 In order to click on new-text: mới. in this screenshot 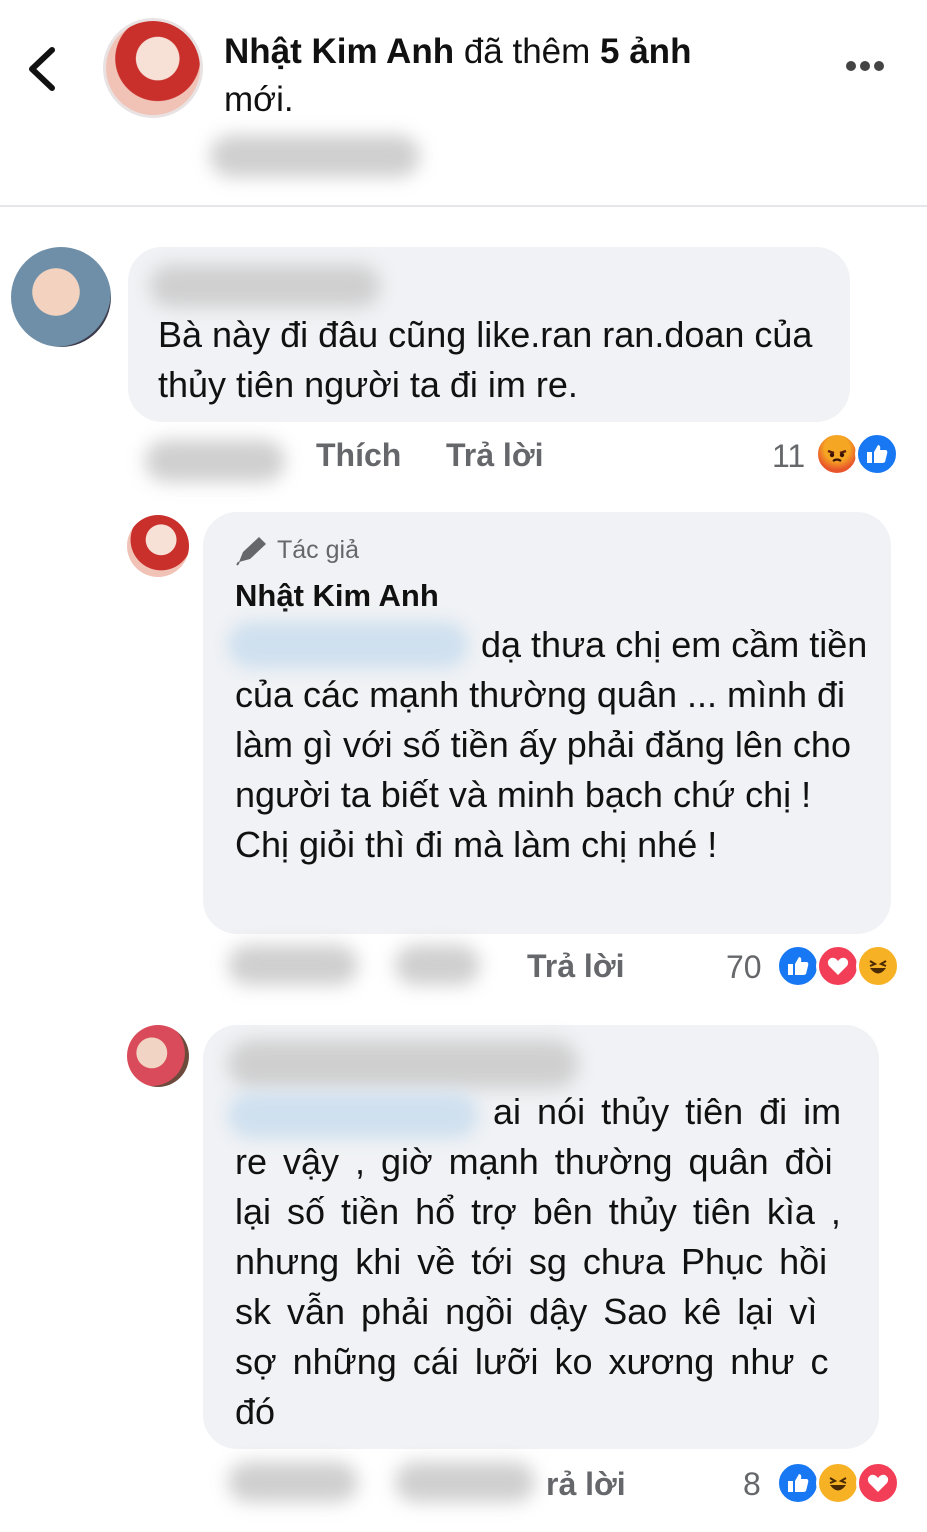, I will do `click(259, 99)`.